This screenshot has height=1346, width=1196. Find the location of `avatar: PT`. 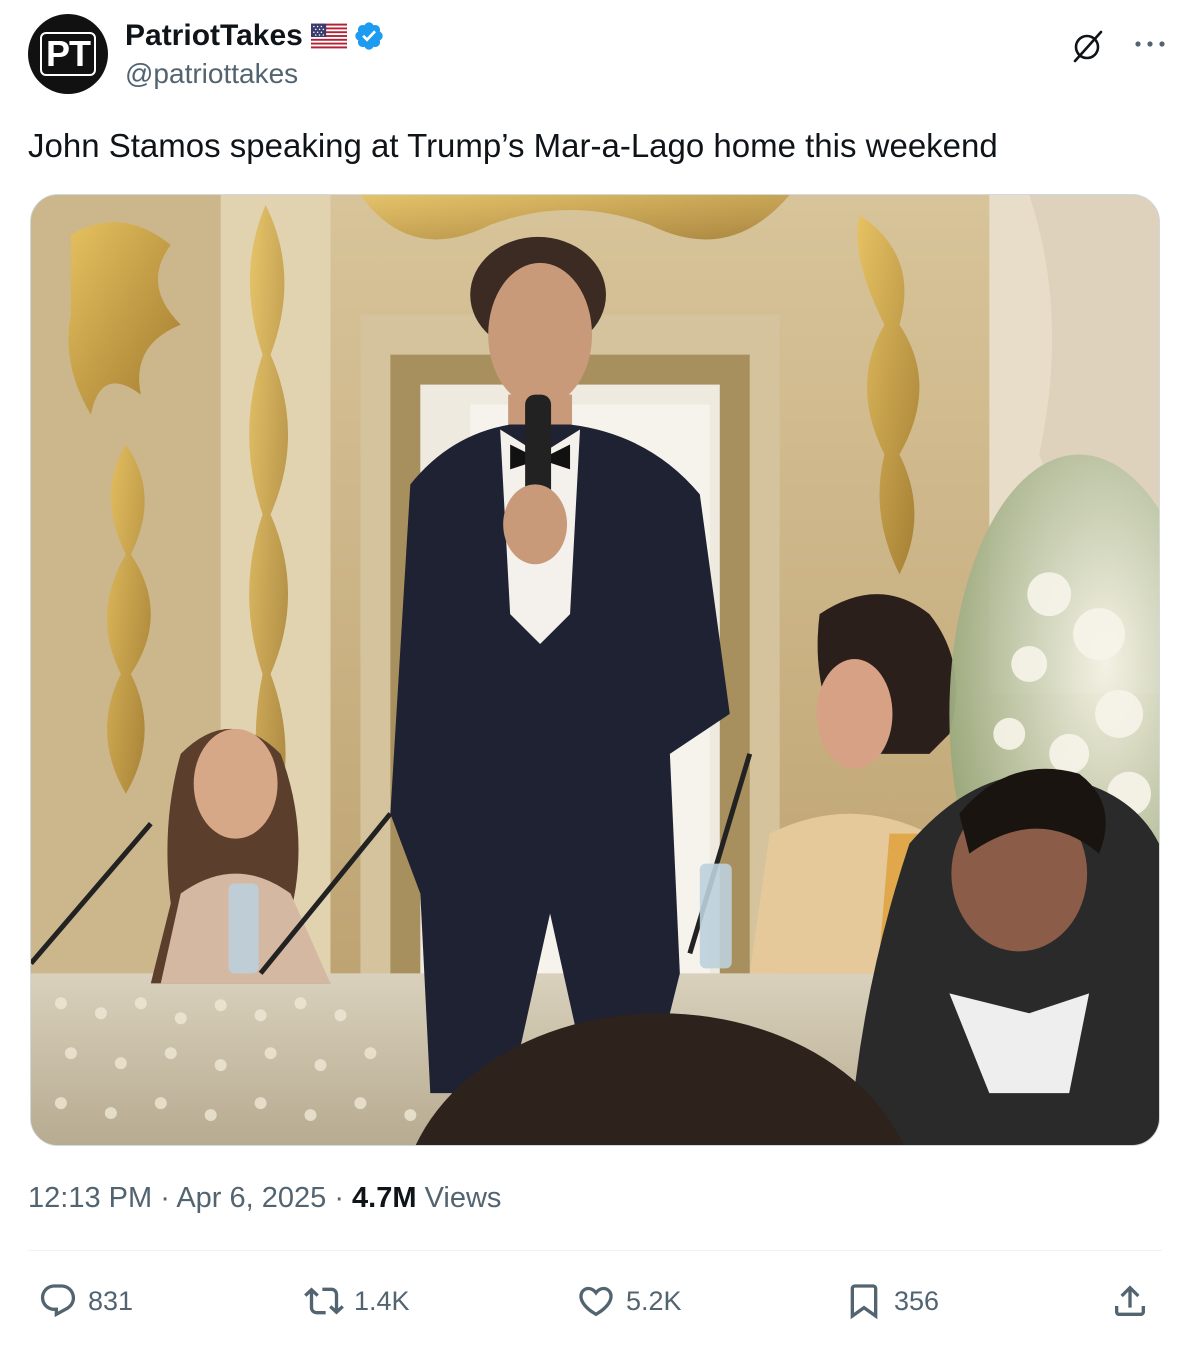

avatar: PT is located at coordinates (68, 54).